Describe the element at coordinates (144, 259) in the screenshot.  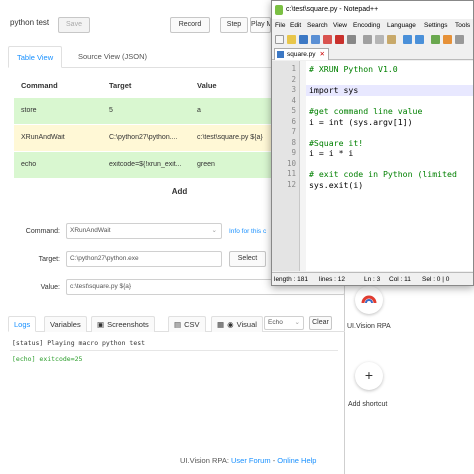
I see `target-field: C:\python27\python.exe` at that location.